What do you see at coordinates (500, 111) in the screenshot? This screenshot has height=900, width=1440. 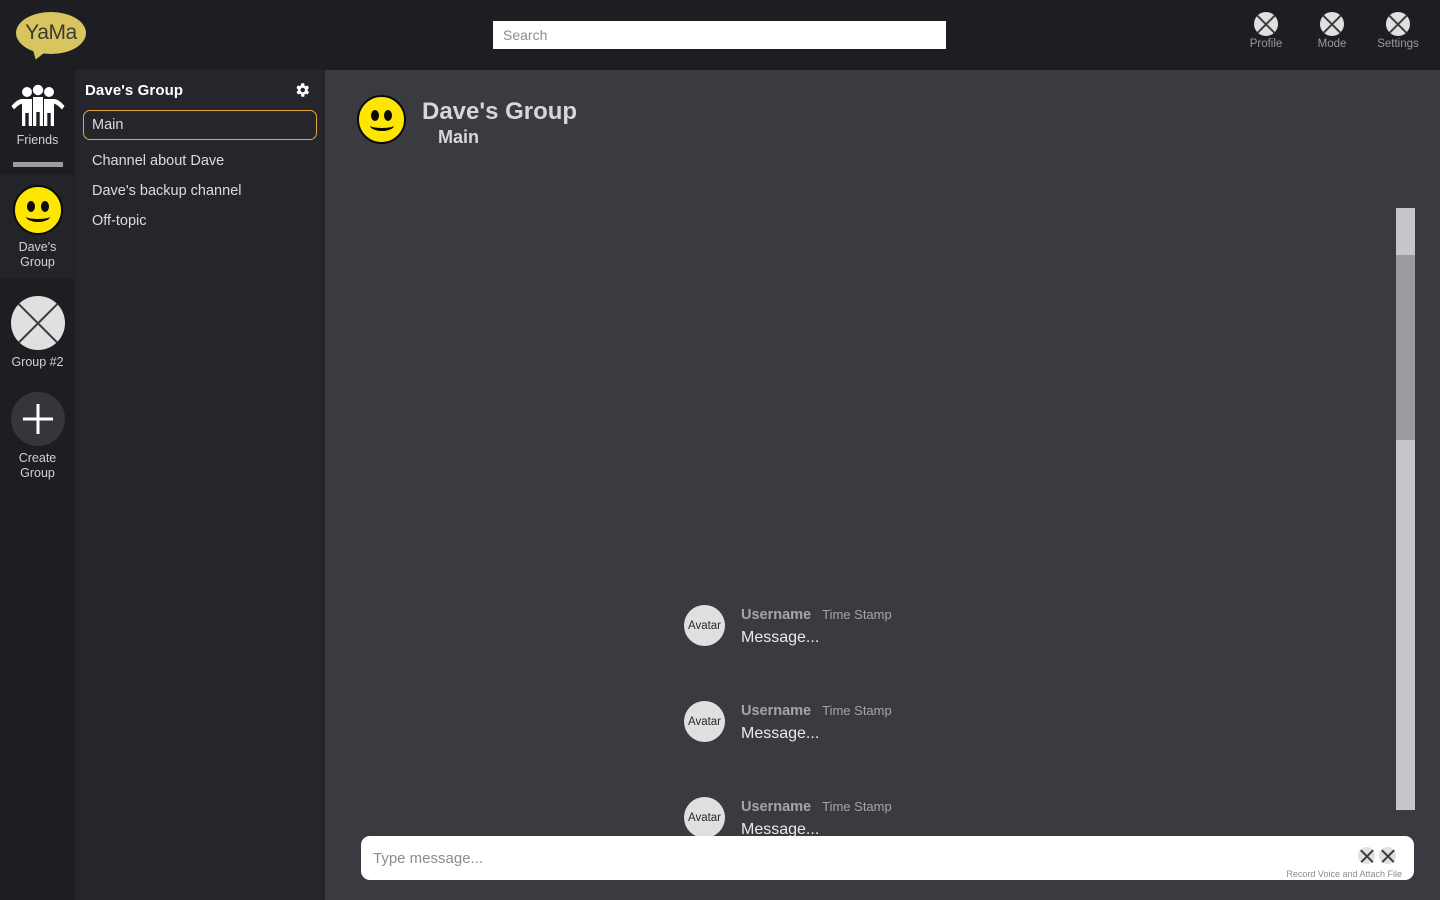 I see `chat-header-title: Dave's Group` at bounding box center [500, 111].